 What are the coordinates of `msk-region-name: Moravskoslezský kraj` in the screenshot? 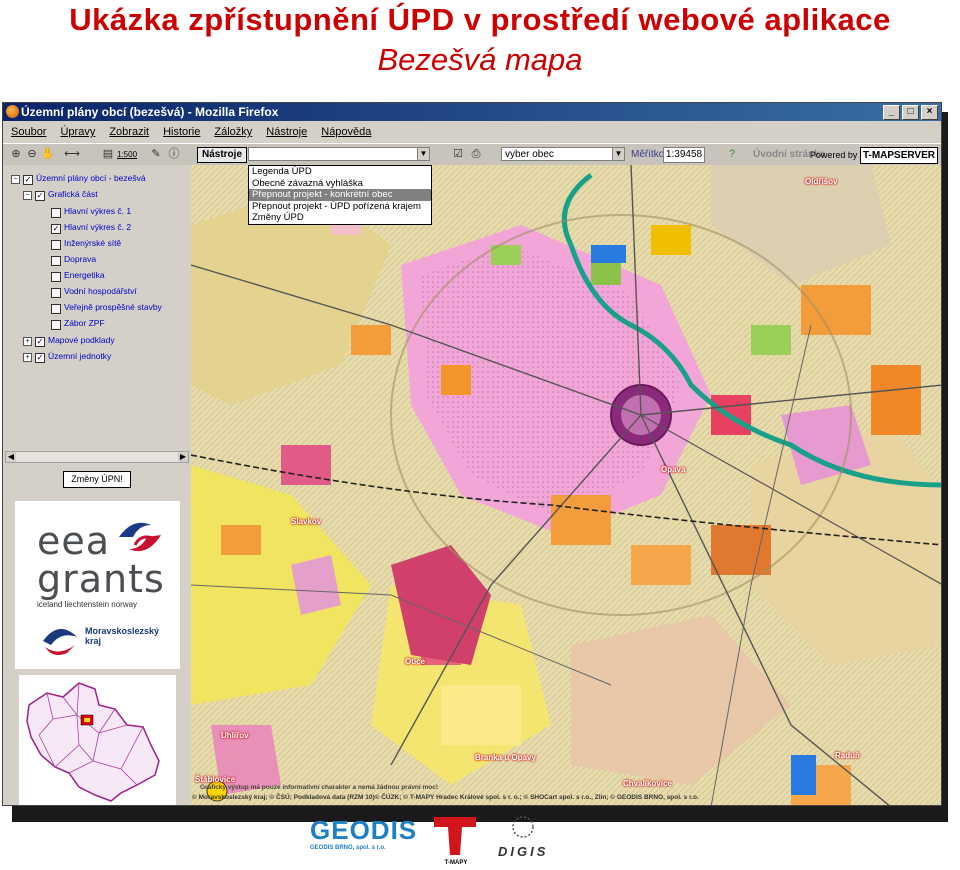 It's located at (122, 636).